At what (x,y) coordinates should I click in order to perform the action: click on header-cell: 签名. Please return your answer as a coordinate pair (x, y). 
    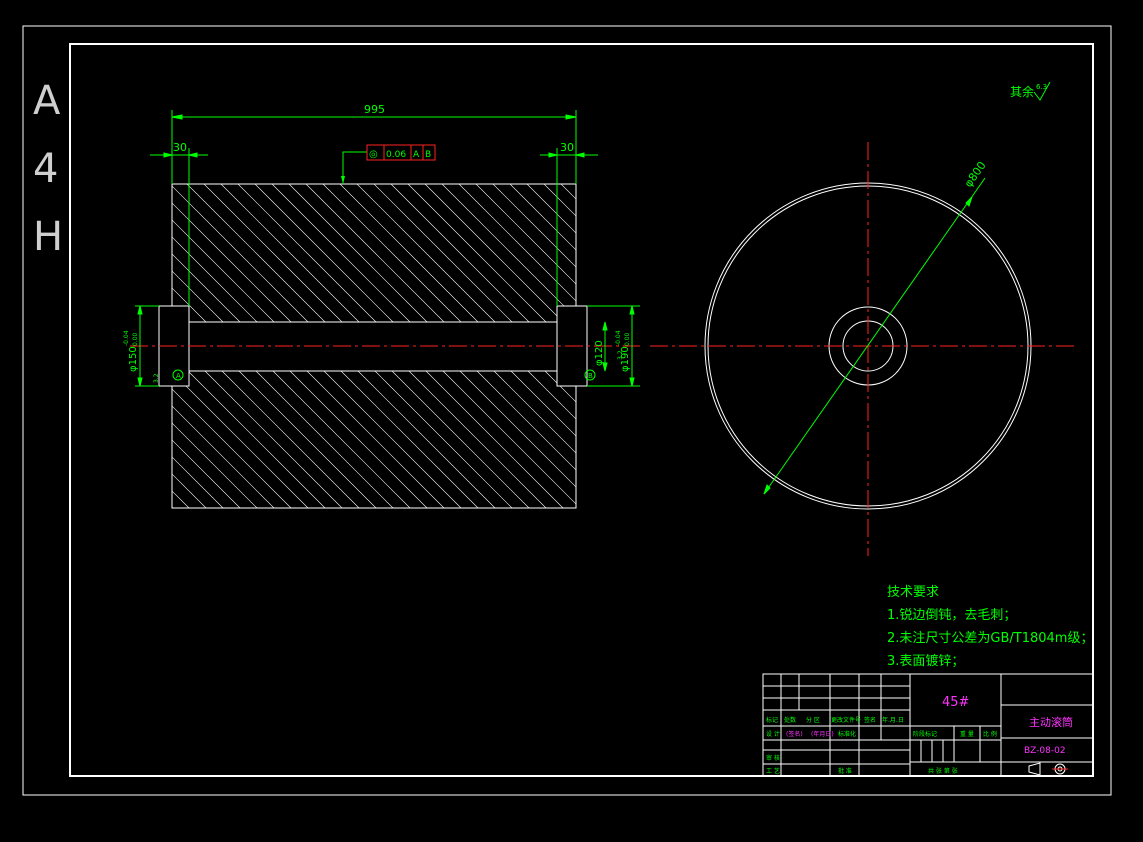
    Looking at the image, I should click on (870, 720).